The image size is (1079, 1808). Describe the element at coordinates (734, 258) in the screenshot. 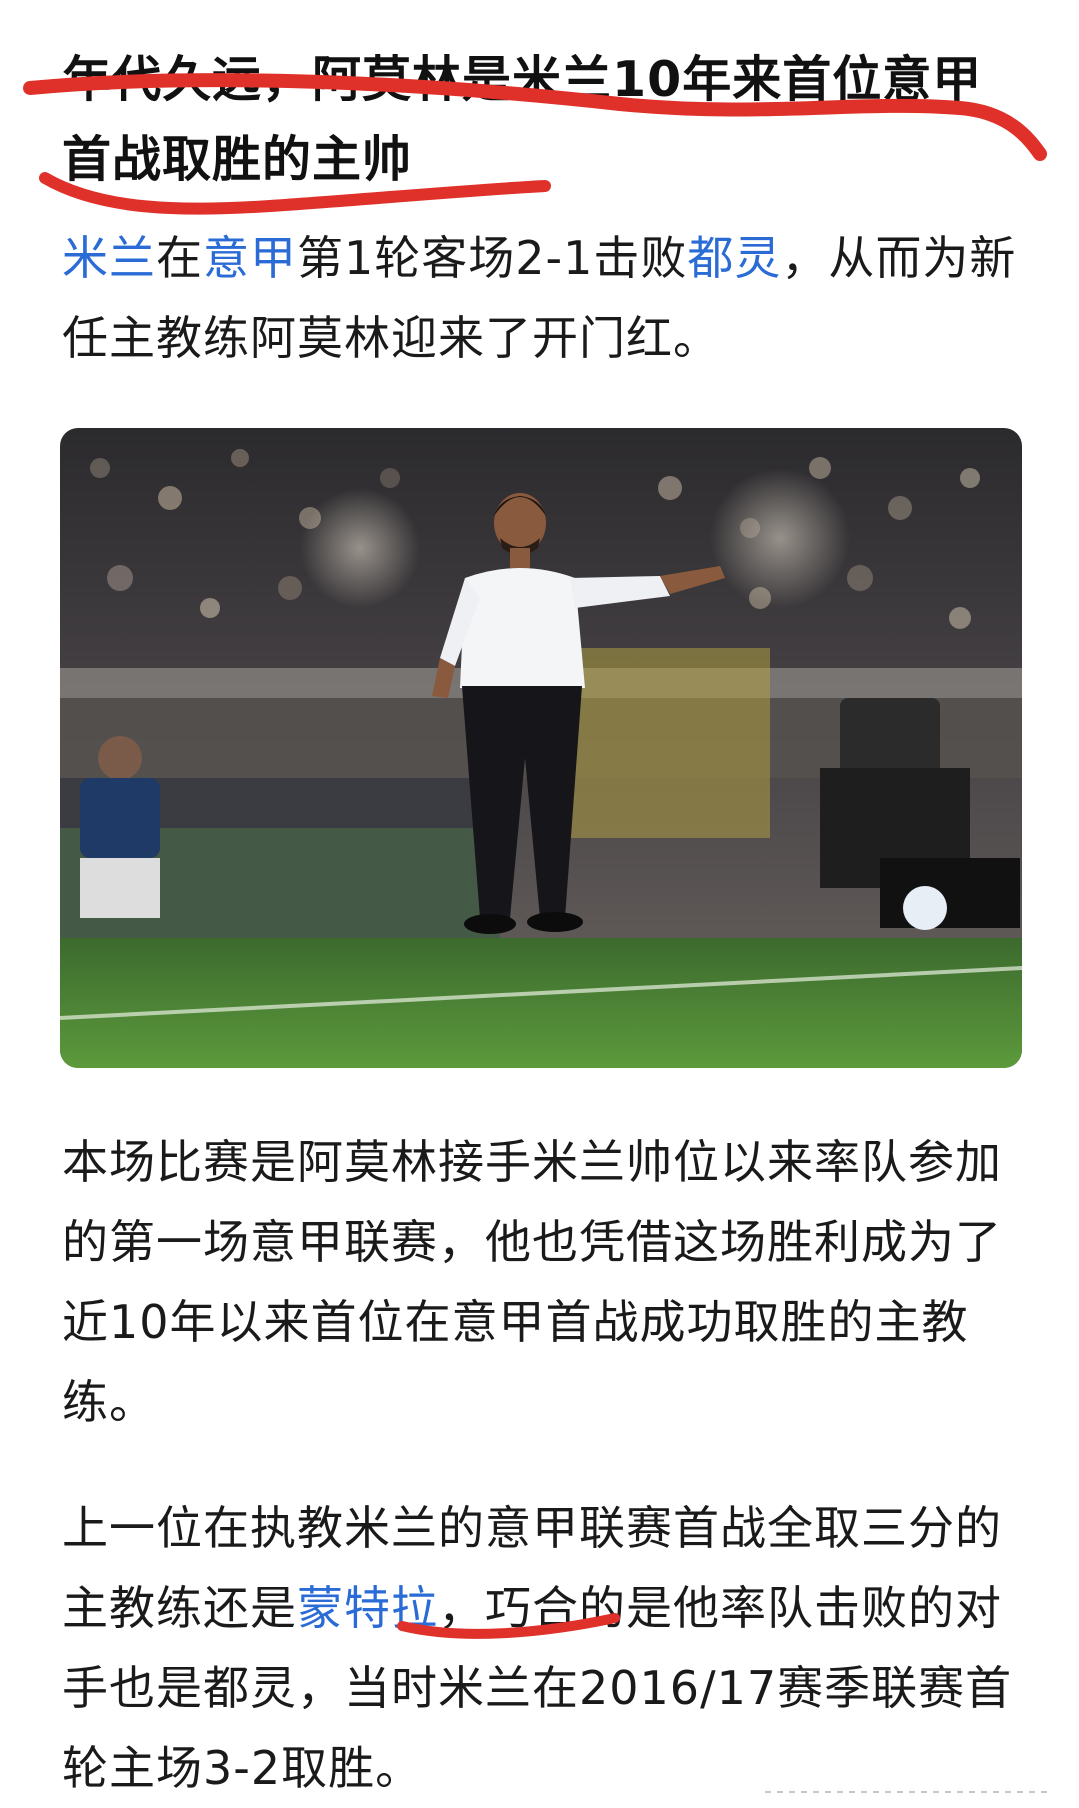

I see `link-torino: 都灵` at that location.